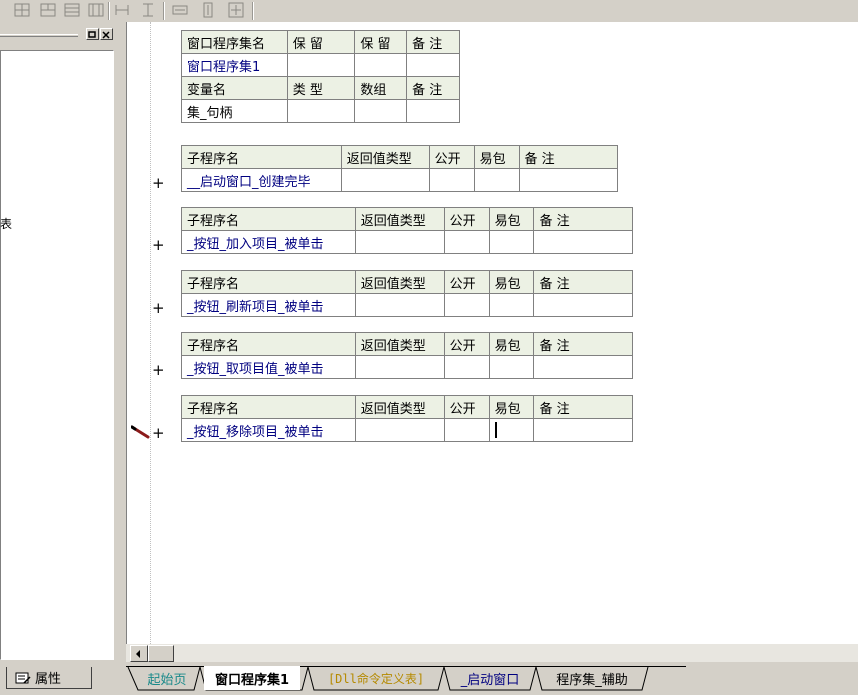 The width and height of the screenshot is (858, 695). I want to click on subroutine-table: 子程序名 返回值类型 公开 易包 备 注 _按钮_移除项目_被单击, so click(407, 418).